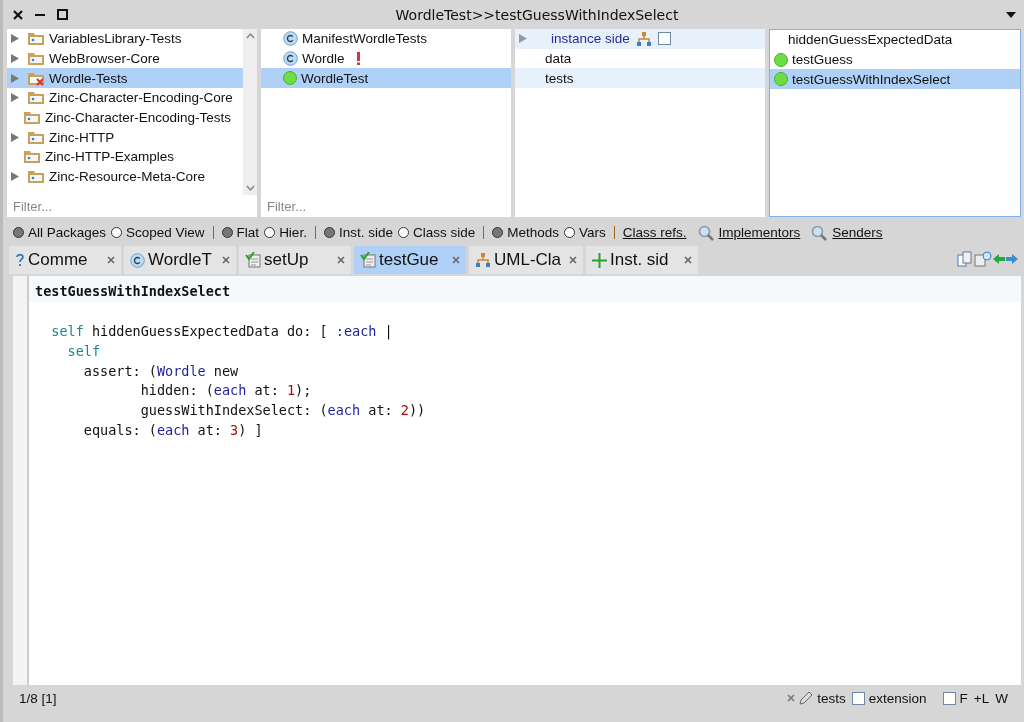  I want to click on question-icon, so click(20, 260).